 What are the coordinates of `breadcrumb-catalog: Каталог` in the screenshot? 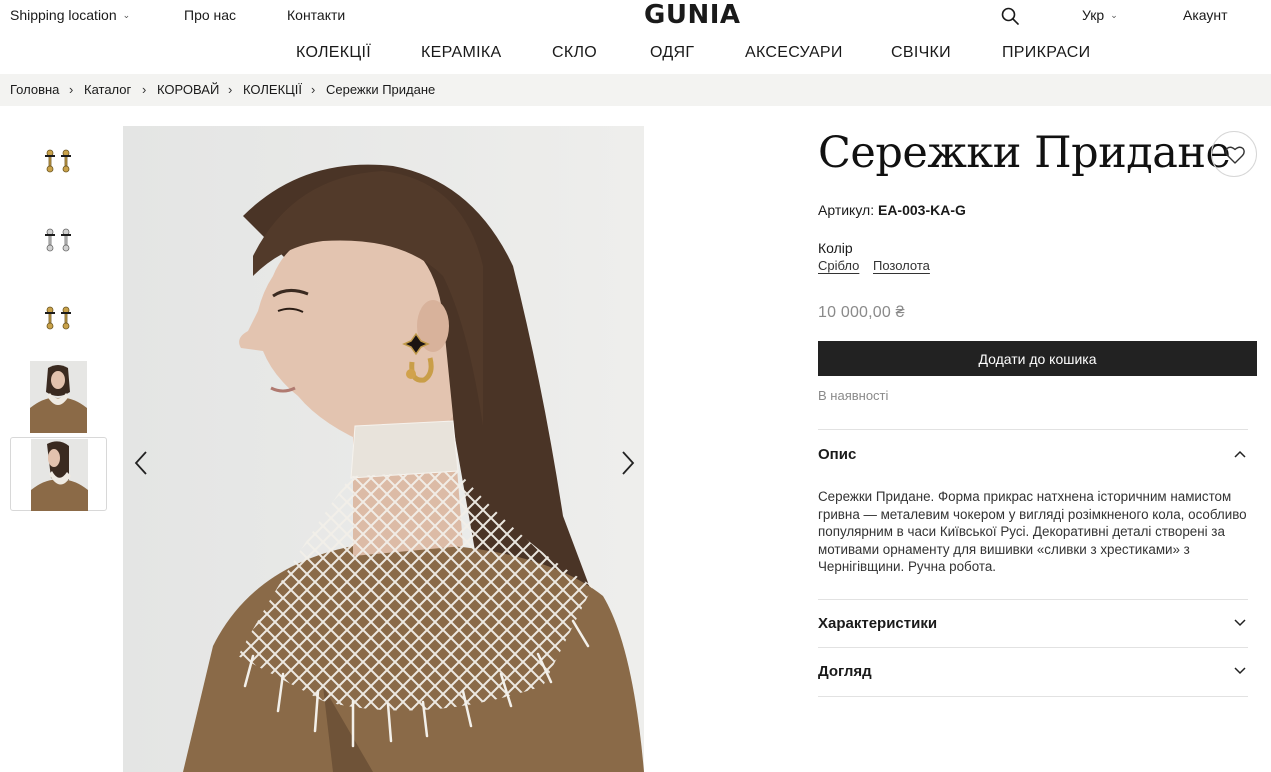 It's located at (107, 89).